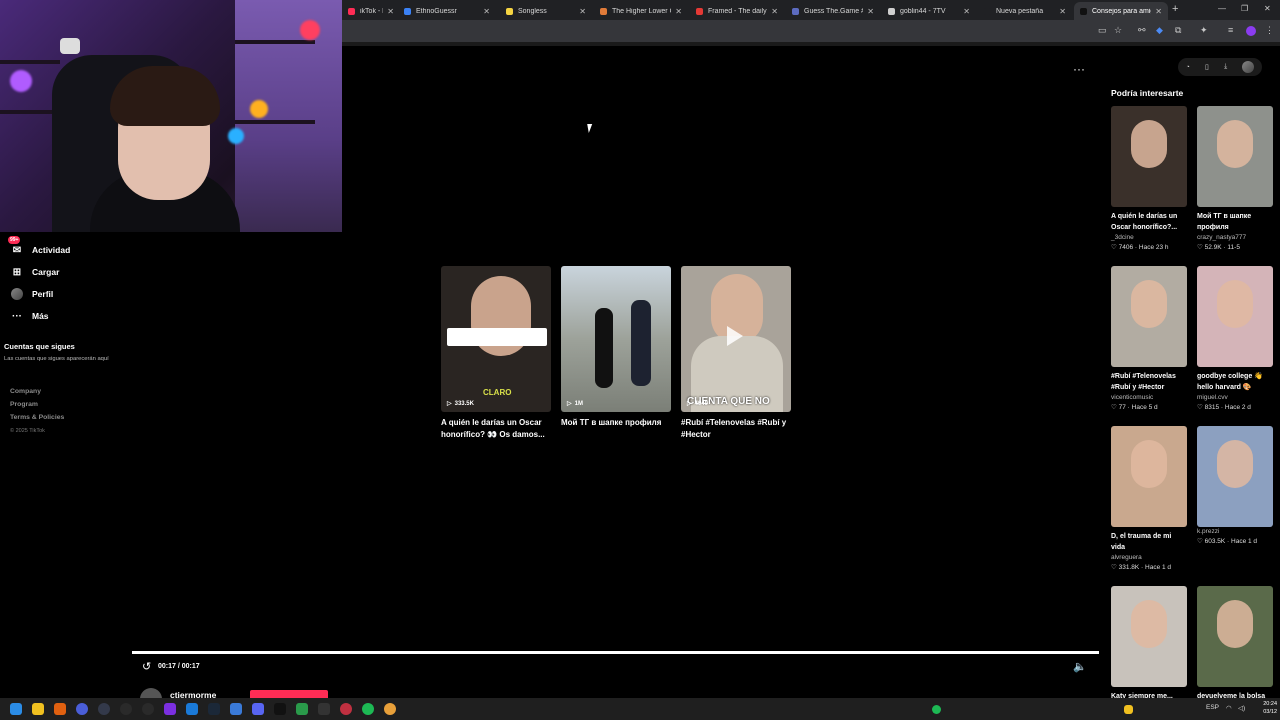 This screenshot has height=720, width=1280. What do you see at coordinates (1079, 69) in the screenshot?
I see `video-more-options-icon: ···` at bounding box center [1079, 69].